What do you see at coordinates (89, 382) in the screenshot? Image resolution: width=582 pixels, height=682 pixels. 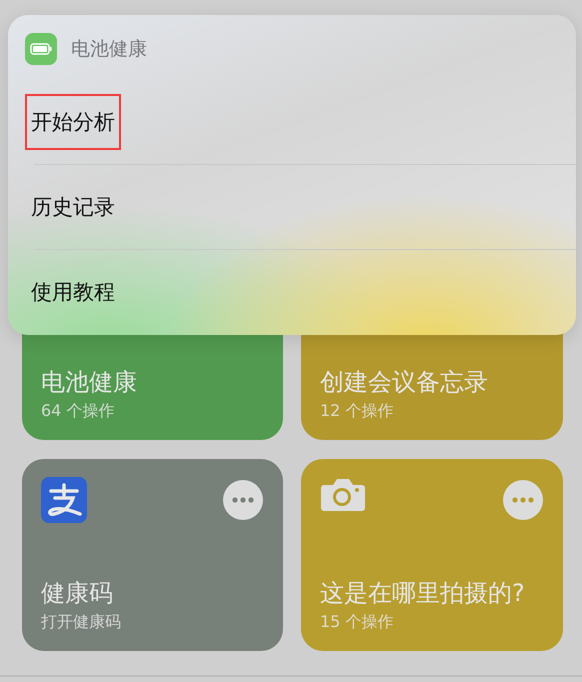 I see `shortcut-title: 电池健康` at bounding box center [89, 382].